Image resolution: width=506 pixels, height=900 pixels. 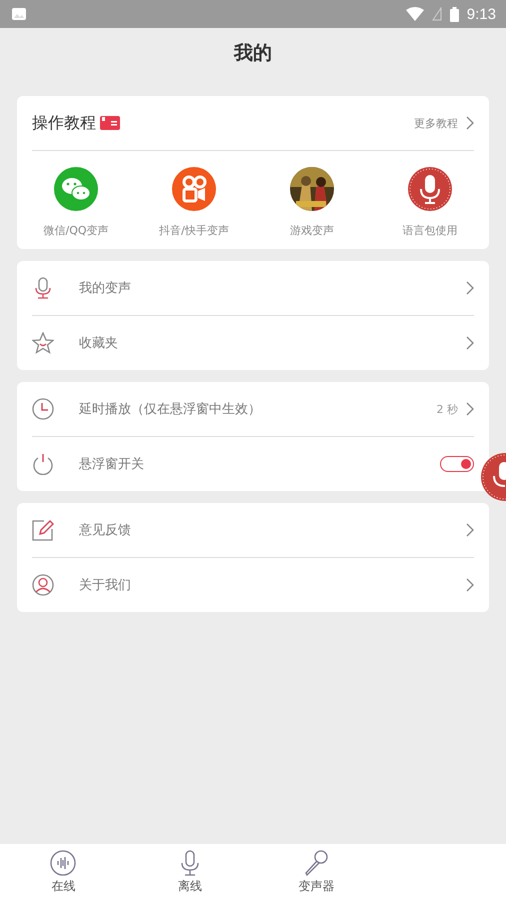 What do you see at coordinates (457, 464) in the screenshot?
I see `floating-window-toggle` at bounding box center [457, 464].